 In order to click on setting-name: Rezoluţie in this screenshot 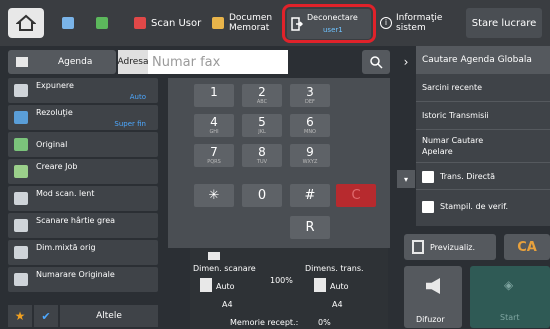, I will do `click(54, 112)`.